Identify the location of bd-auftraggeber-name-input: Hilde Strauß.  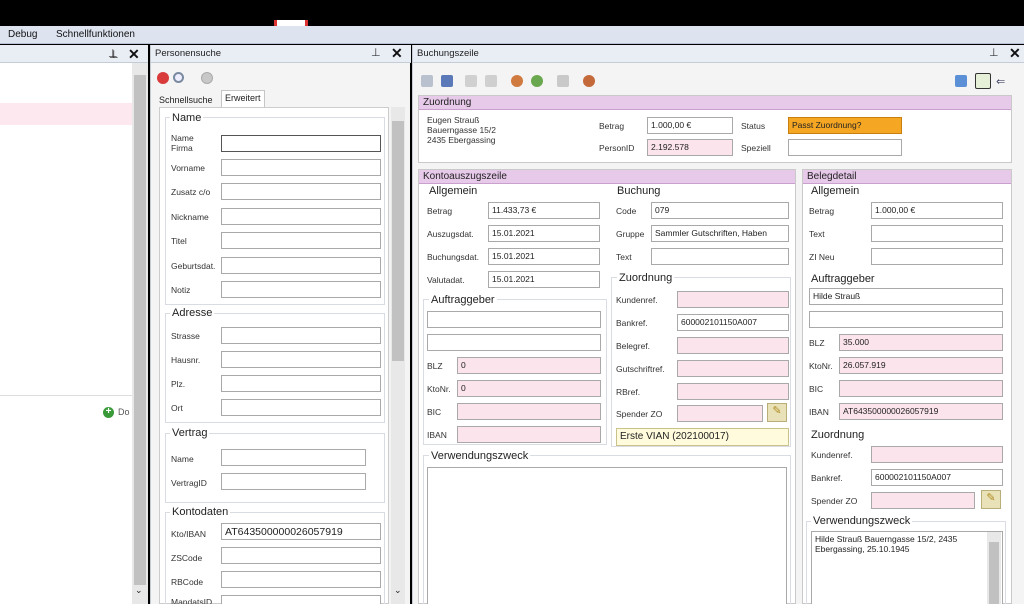
(906, 296).